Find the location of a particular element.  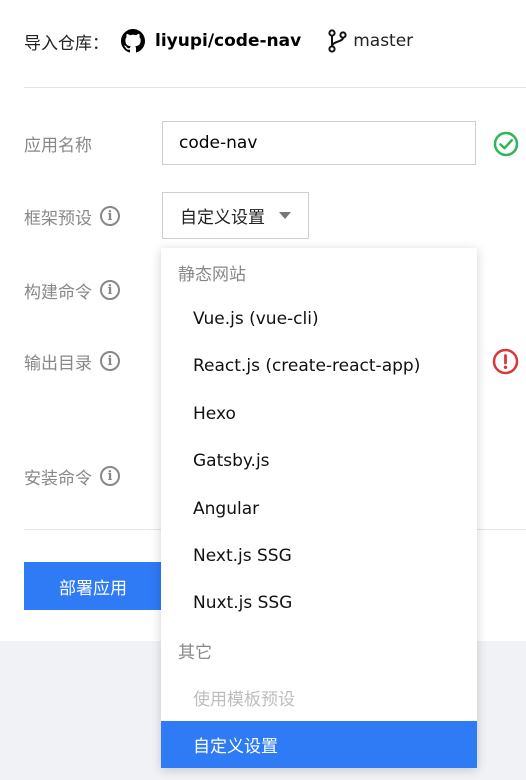

exclamation-circle-icon is located at coordinates (505, 361).